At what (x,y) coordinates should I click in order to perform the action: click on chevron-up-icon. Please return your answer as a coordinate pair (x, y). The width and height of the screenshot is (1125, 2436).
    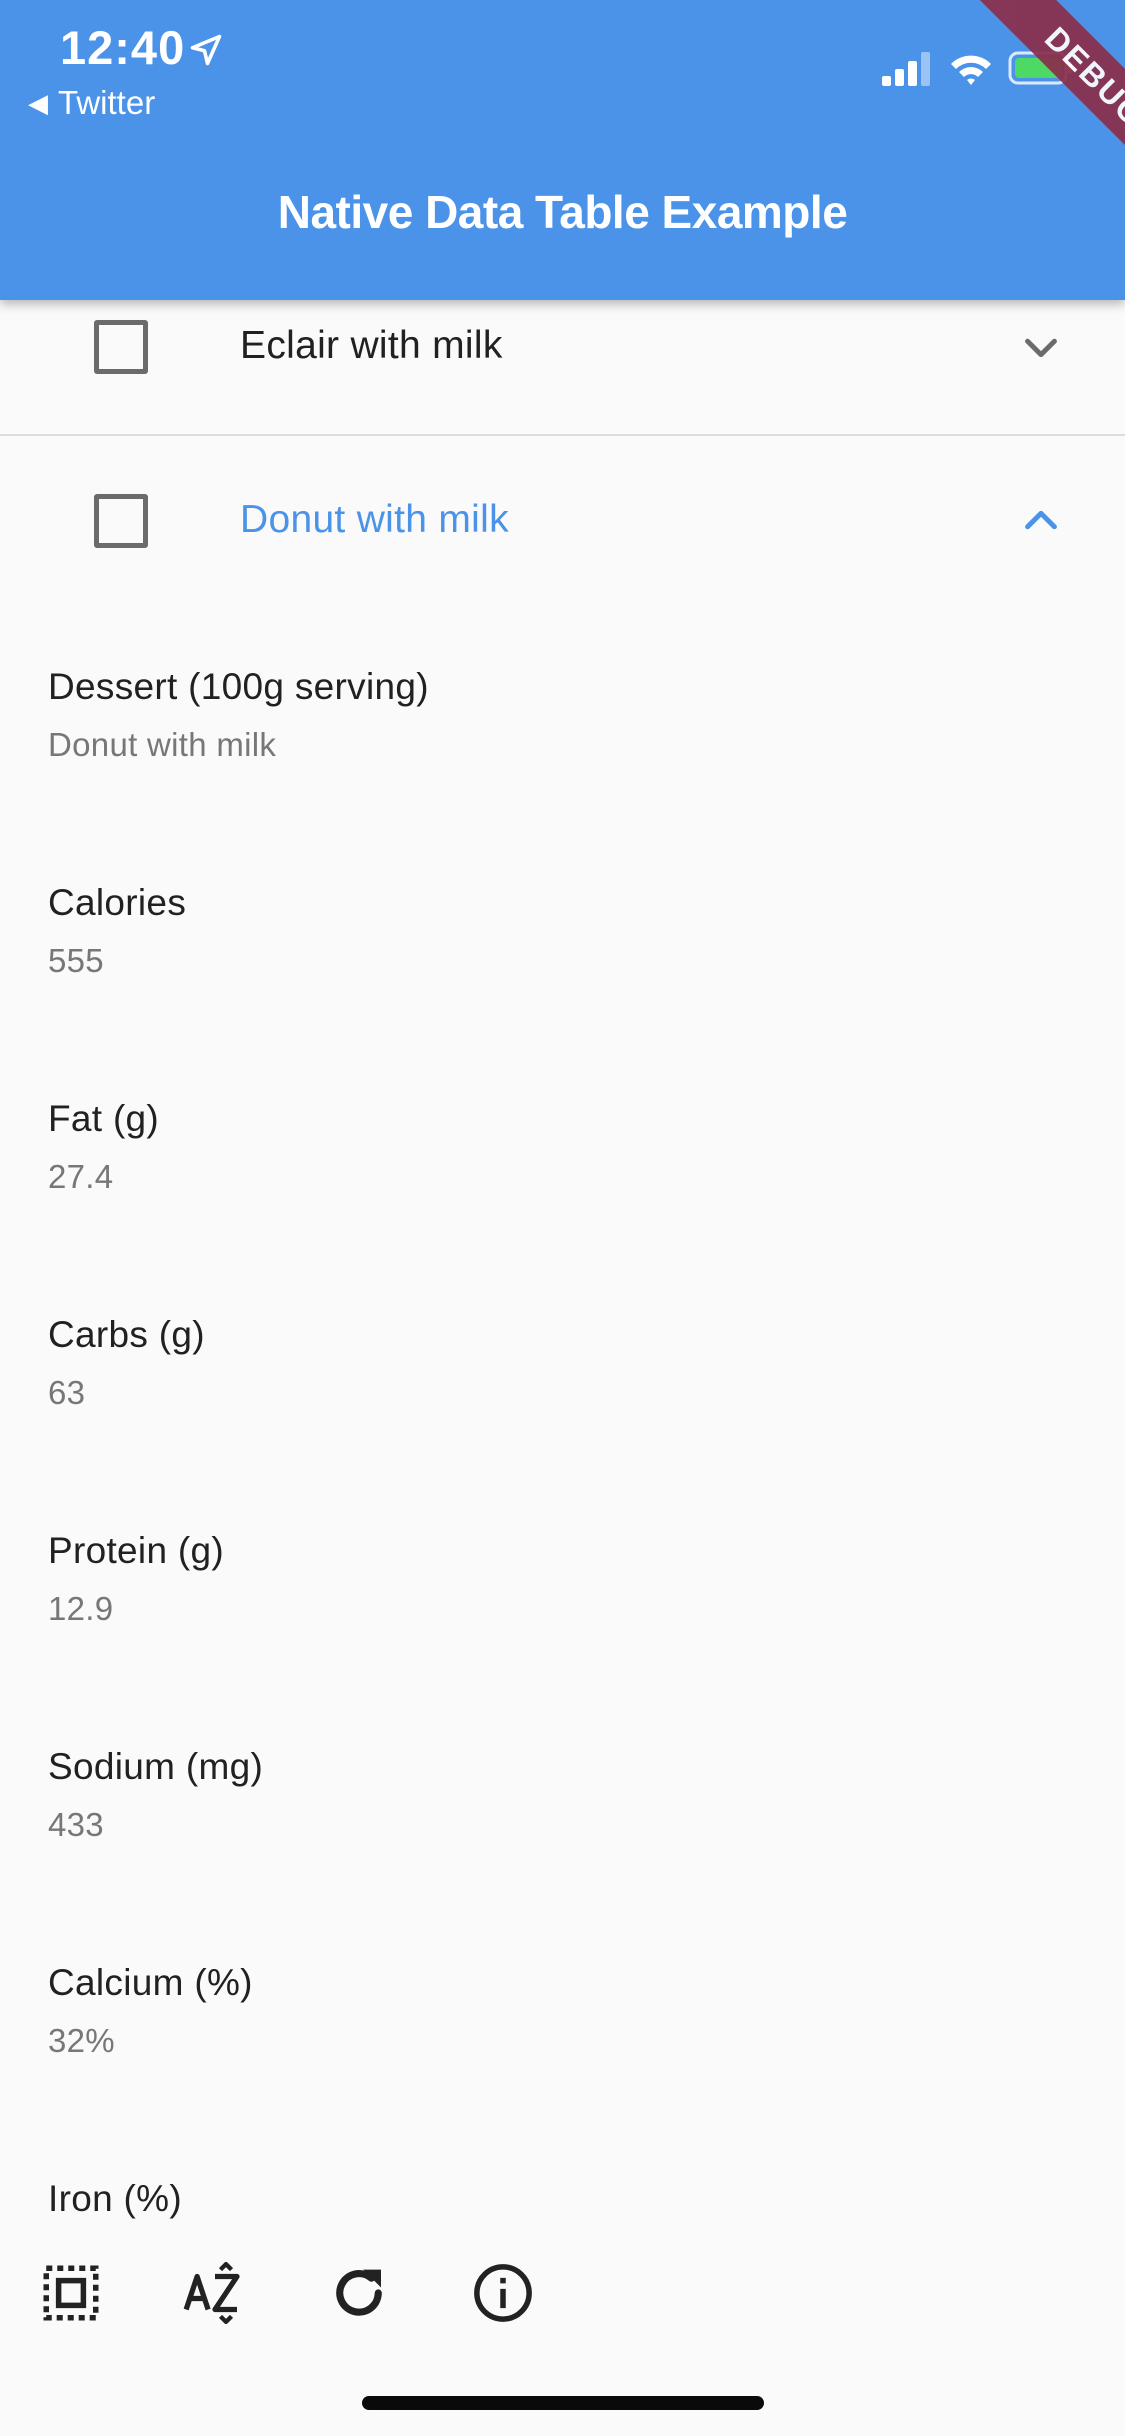
    Looking at the image, I should click on (1041, 521).